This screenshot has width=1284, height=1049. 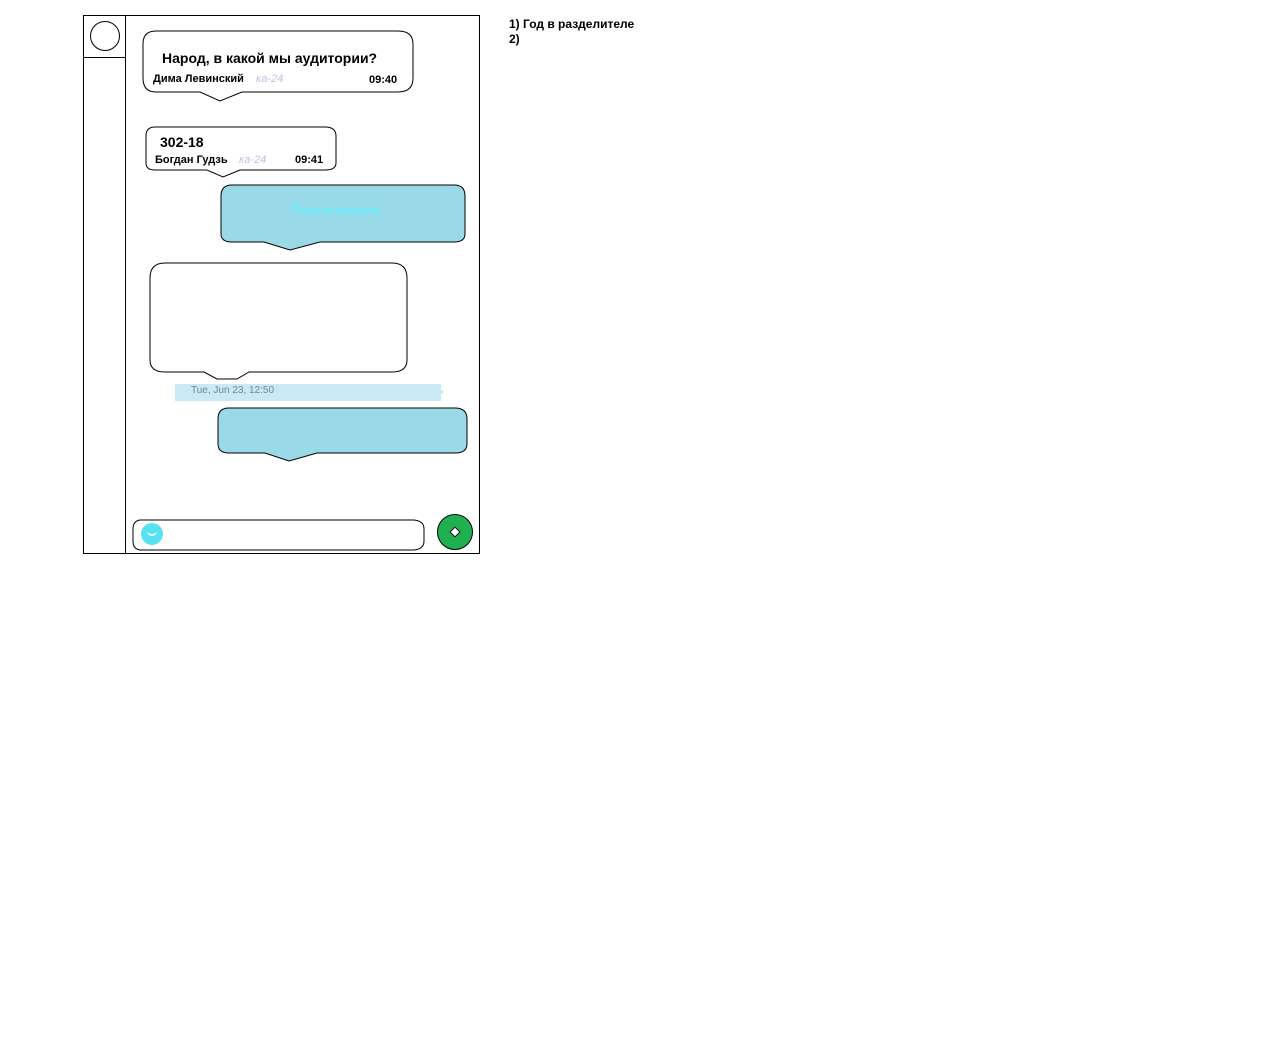 What do you see at coordinates (104, 57) in the screenshot?
I see `sidebar-divider` at bounding box center [104, 57].